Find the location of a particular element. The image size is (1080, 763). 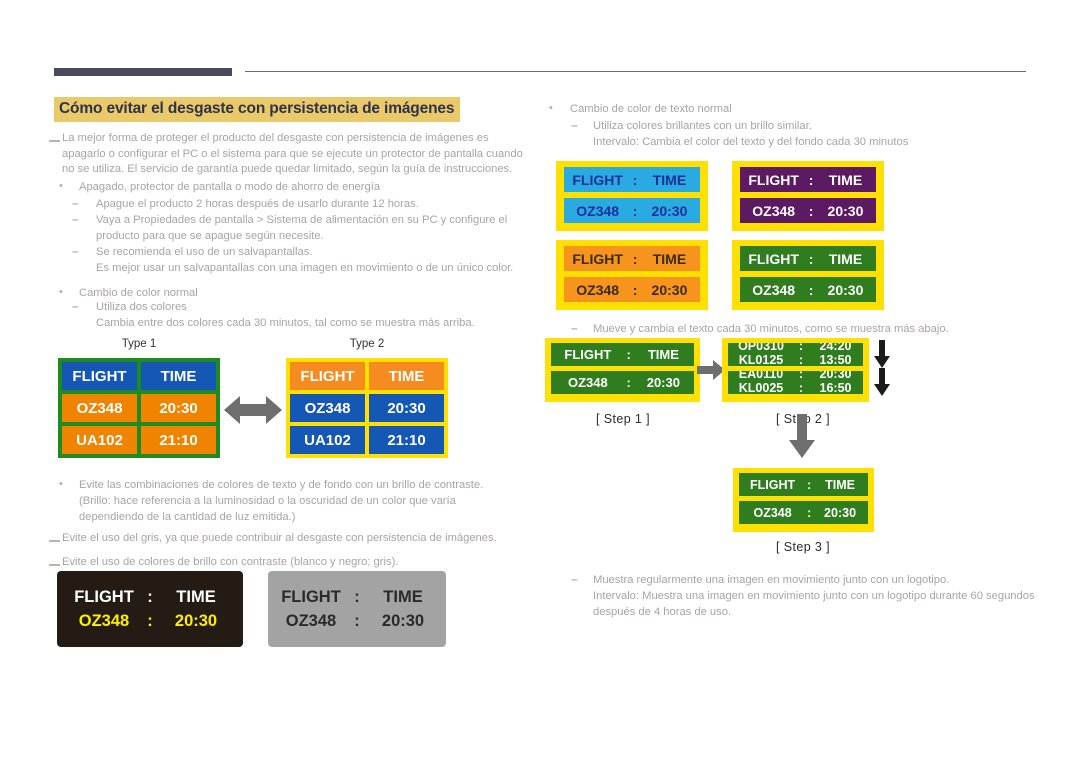

sub-dash-2-1: – is located at coordinates (75, 306).